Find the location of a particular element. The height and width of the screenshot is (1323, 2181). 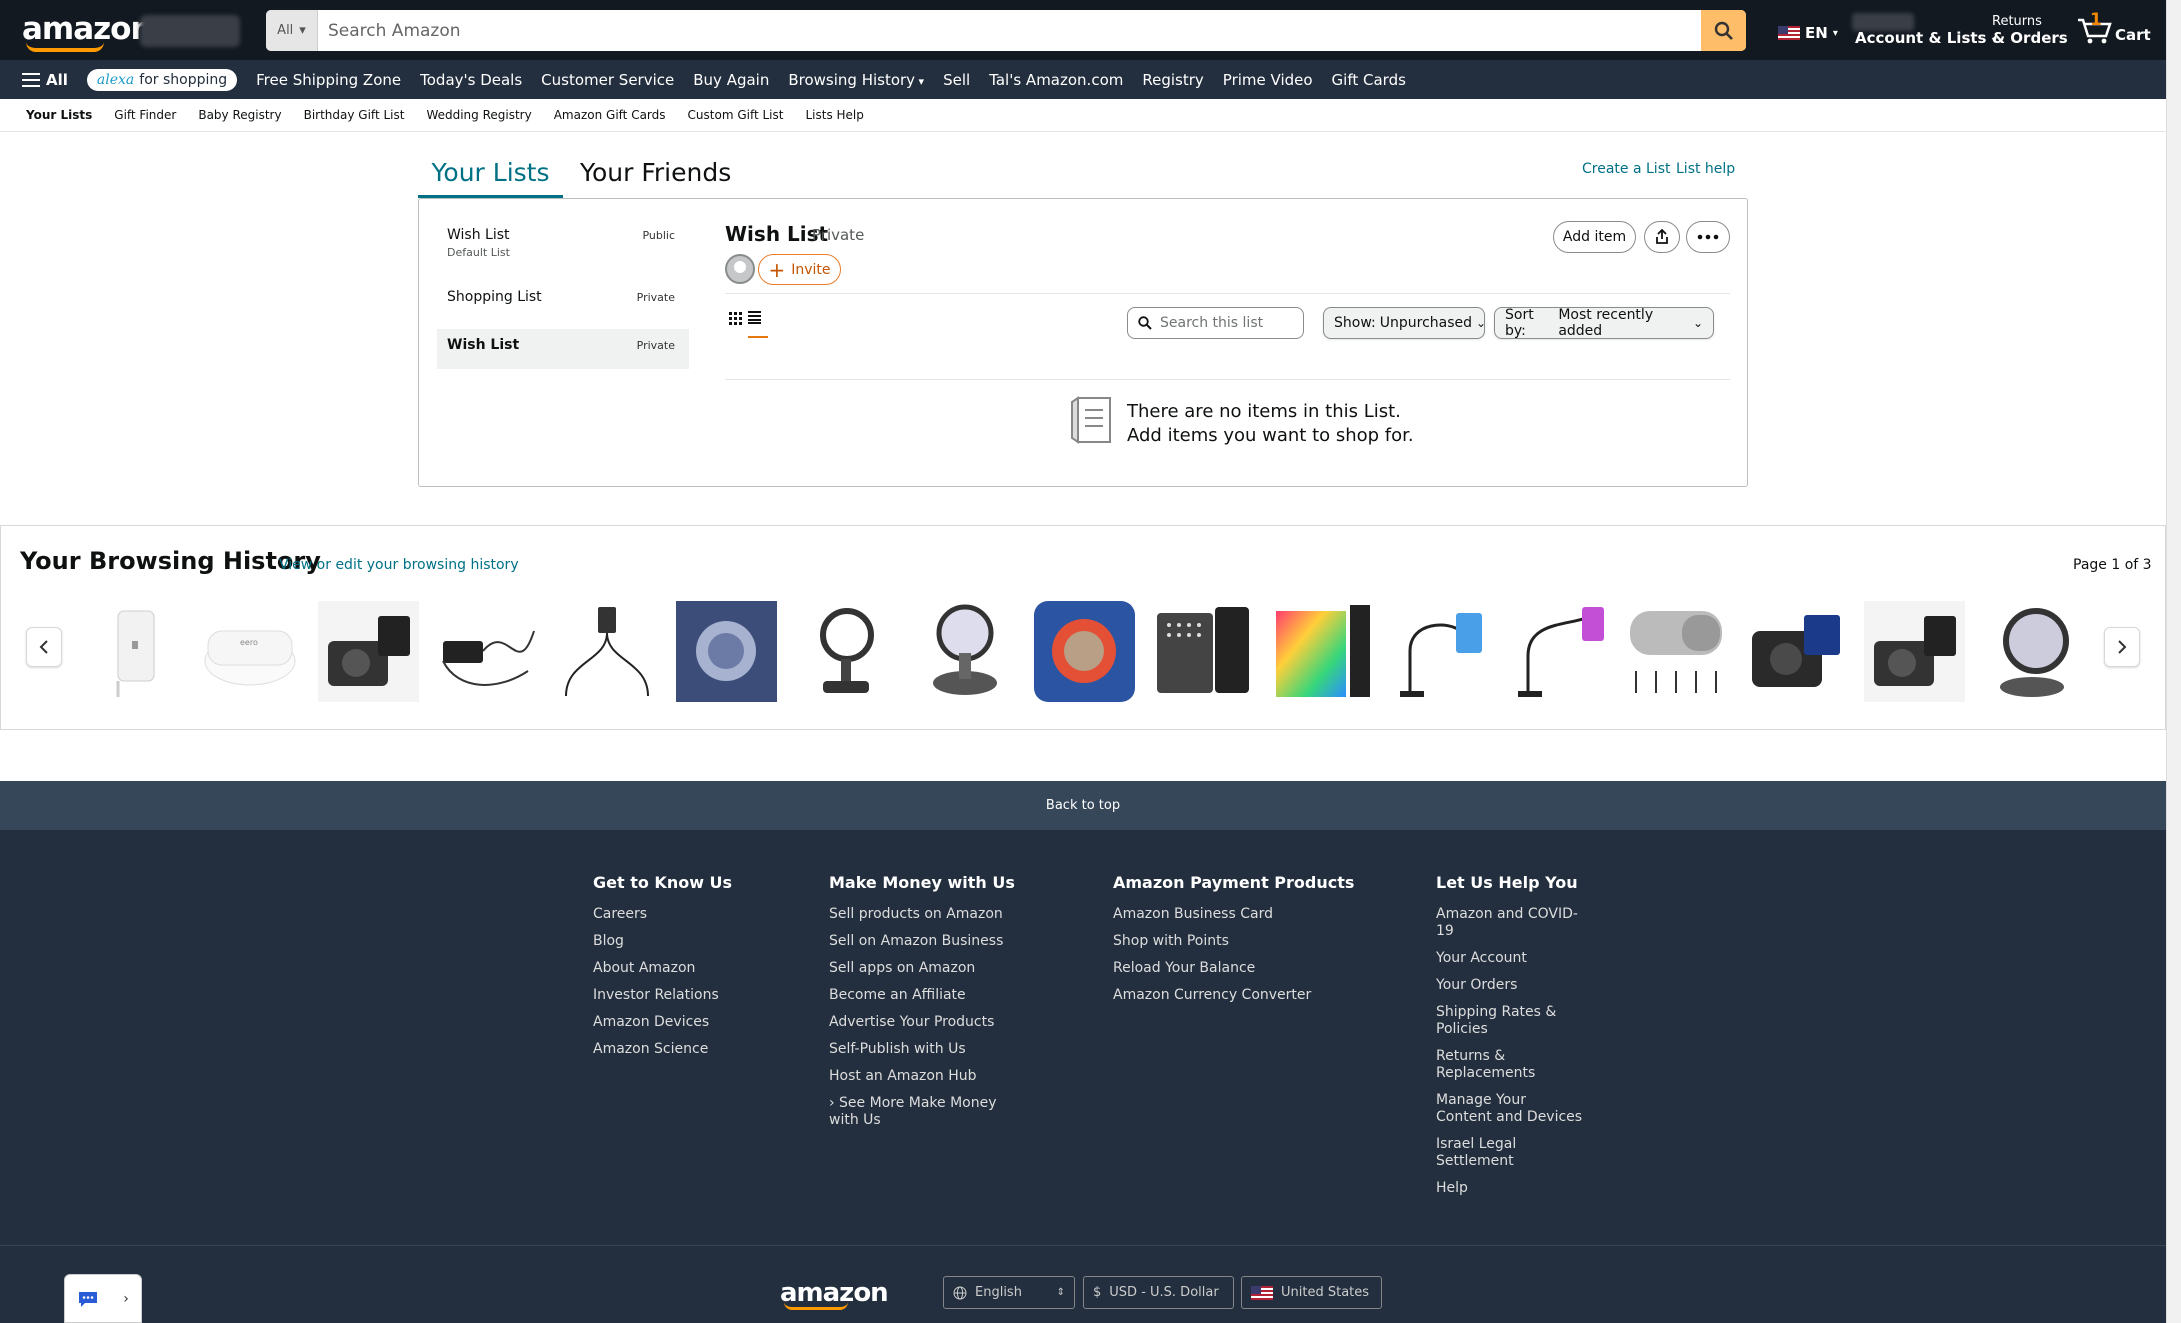

more-options-button is located at coordinates (1708, 237).